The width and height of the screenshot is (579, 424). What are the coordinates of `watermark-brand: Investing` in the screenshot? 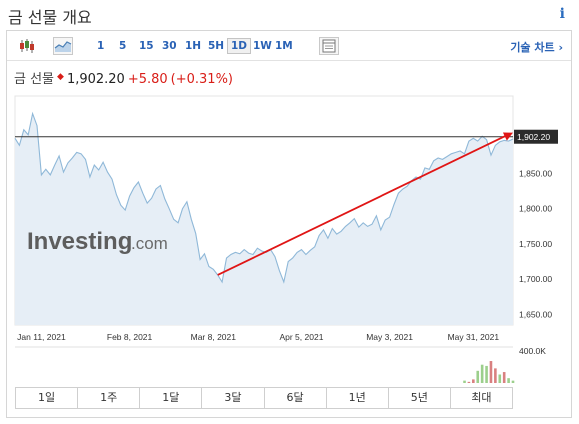 It's located at (79, 241).